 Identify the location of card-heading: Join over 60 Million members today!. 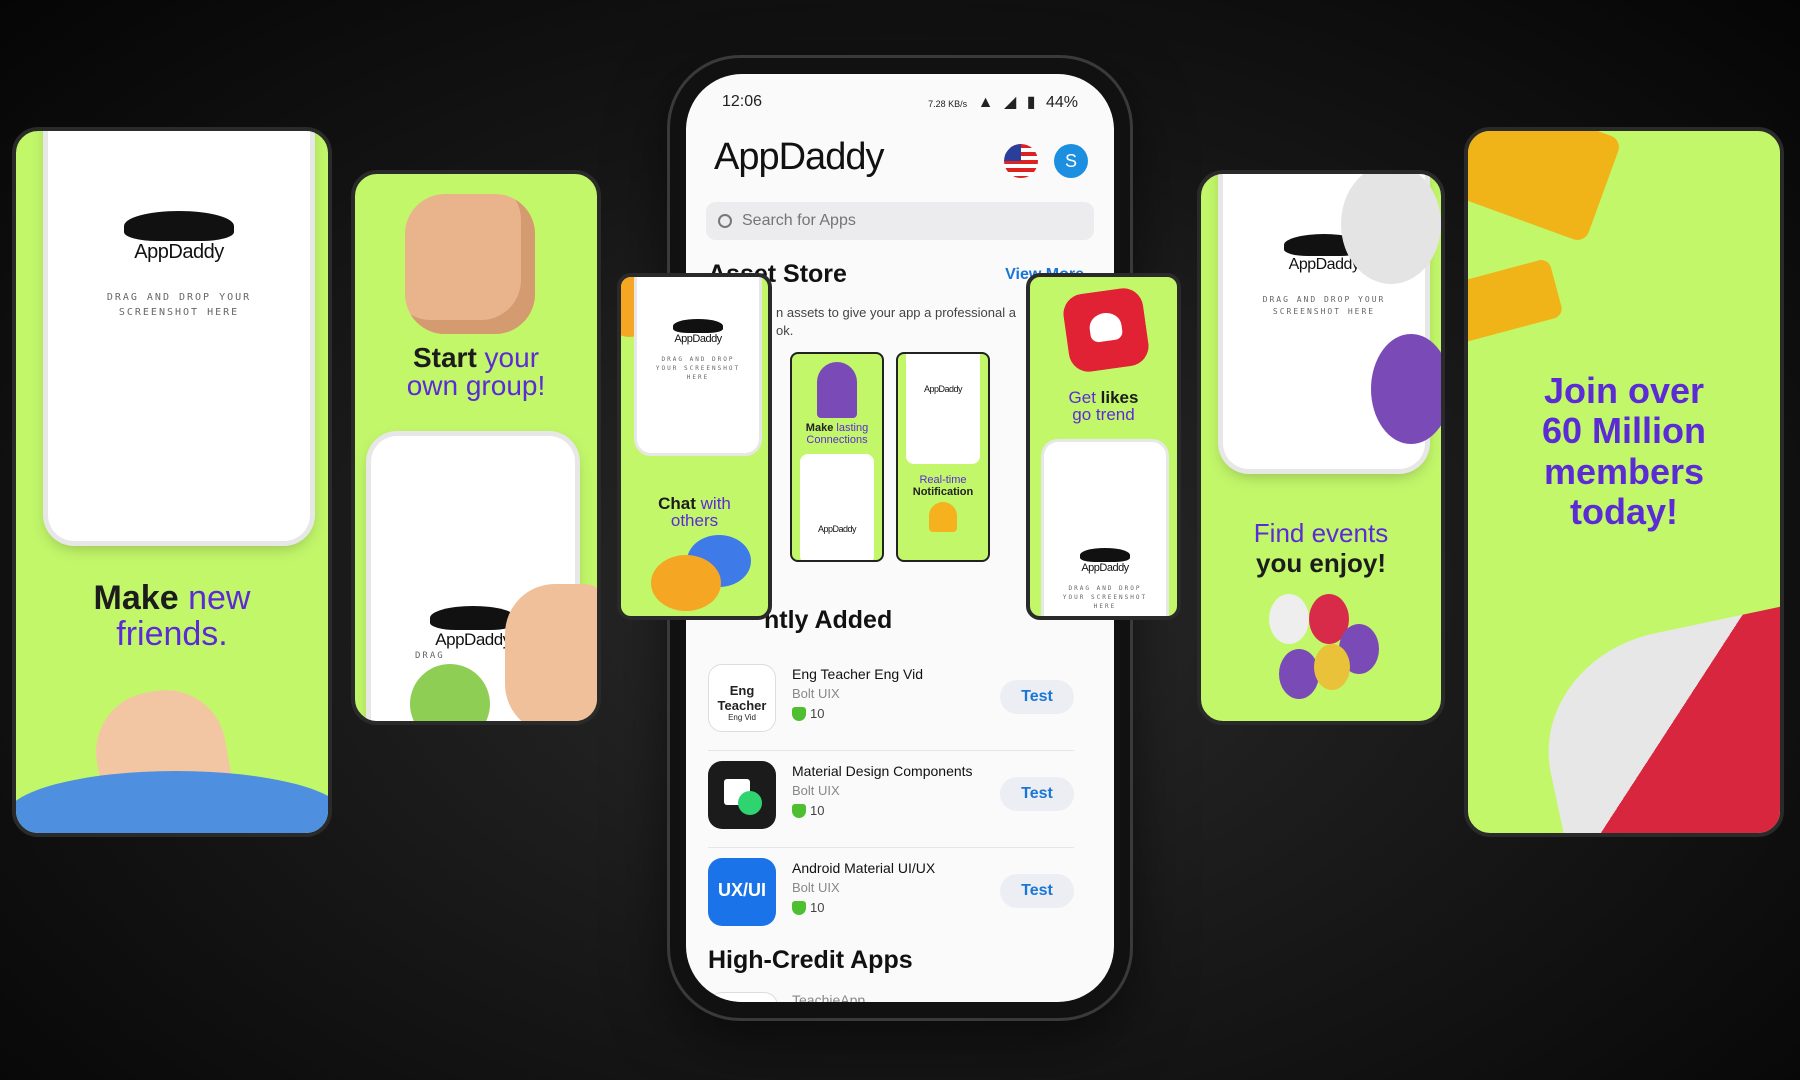
(1624, 451).